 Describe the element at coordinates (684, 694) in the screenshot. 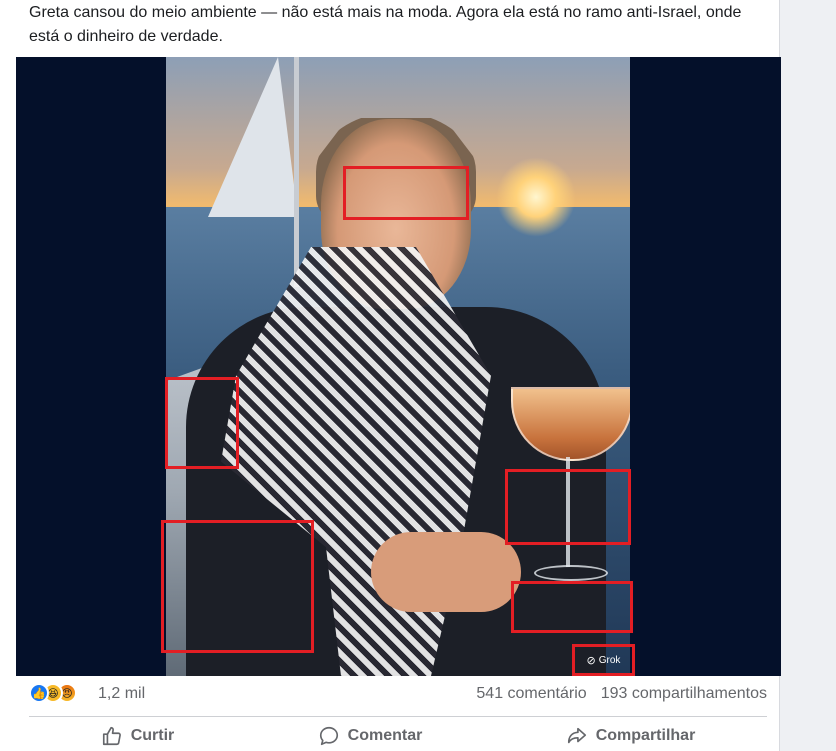

I see `share-count-link: 193 compartilhamentos` at that location.